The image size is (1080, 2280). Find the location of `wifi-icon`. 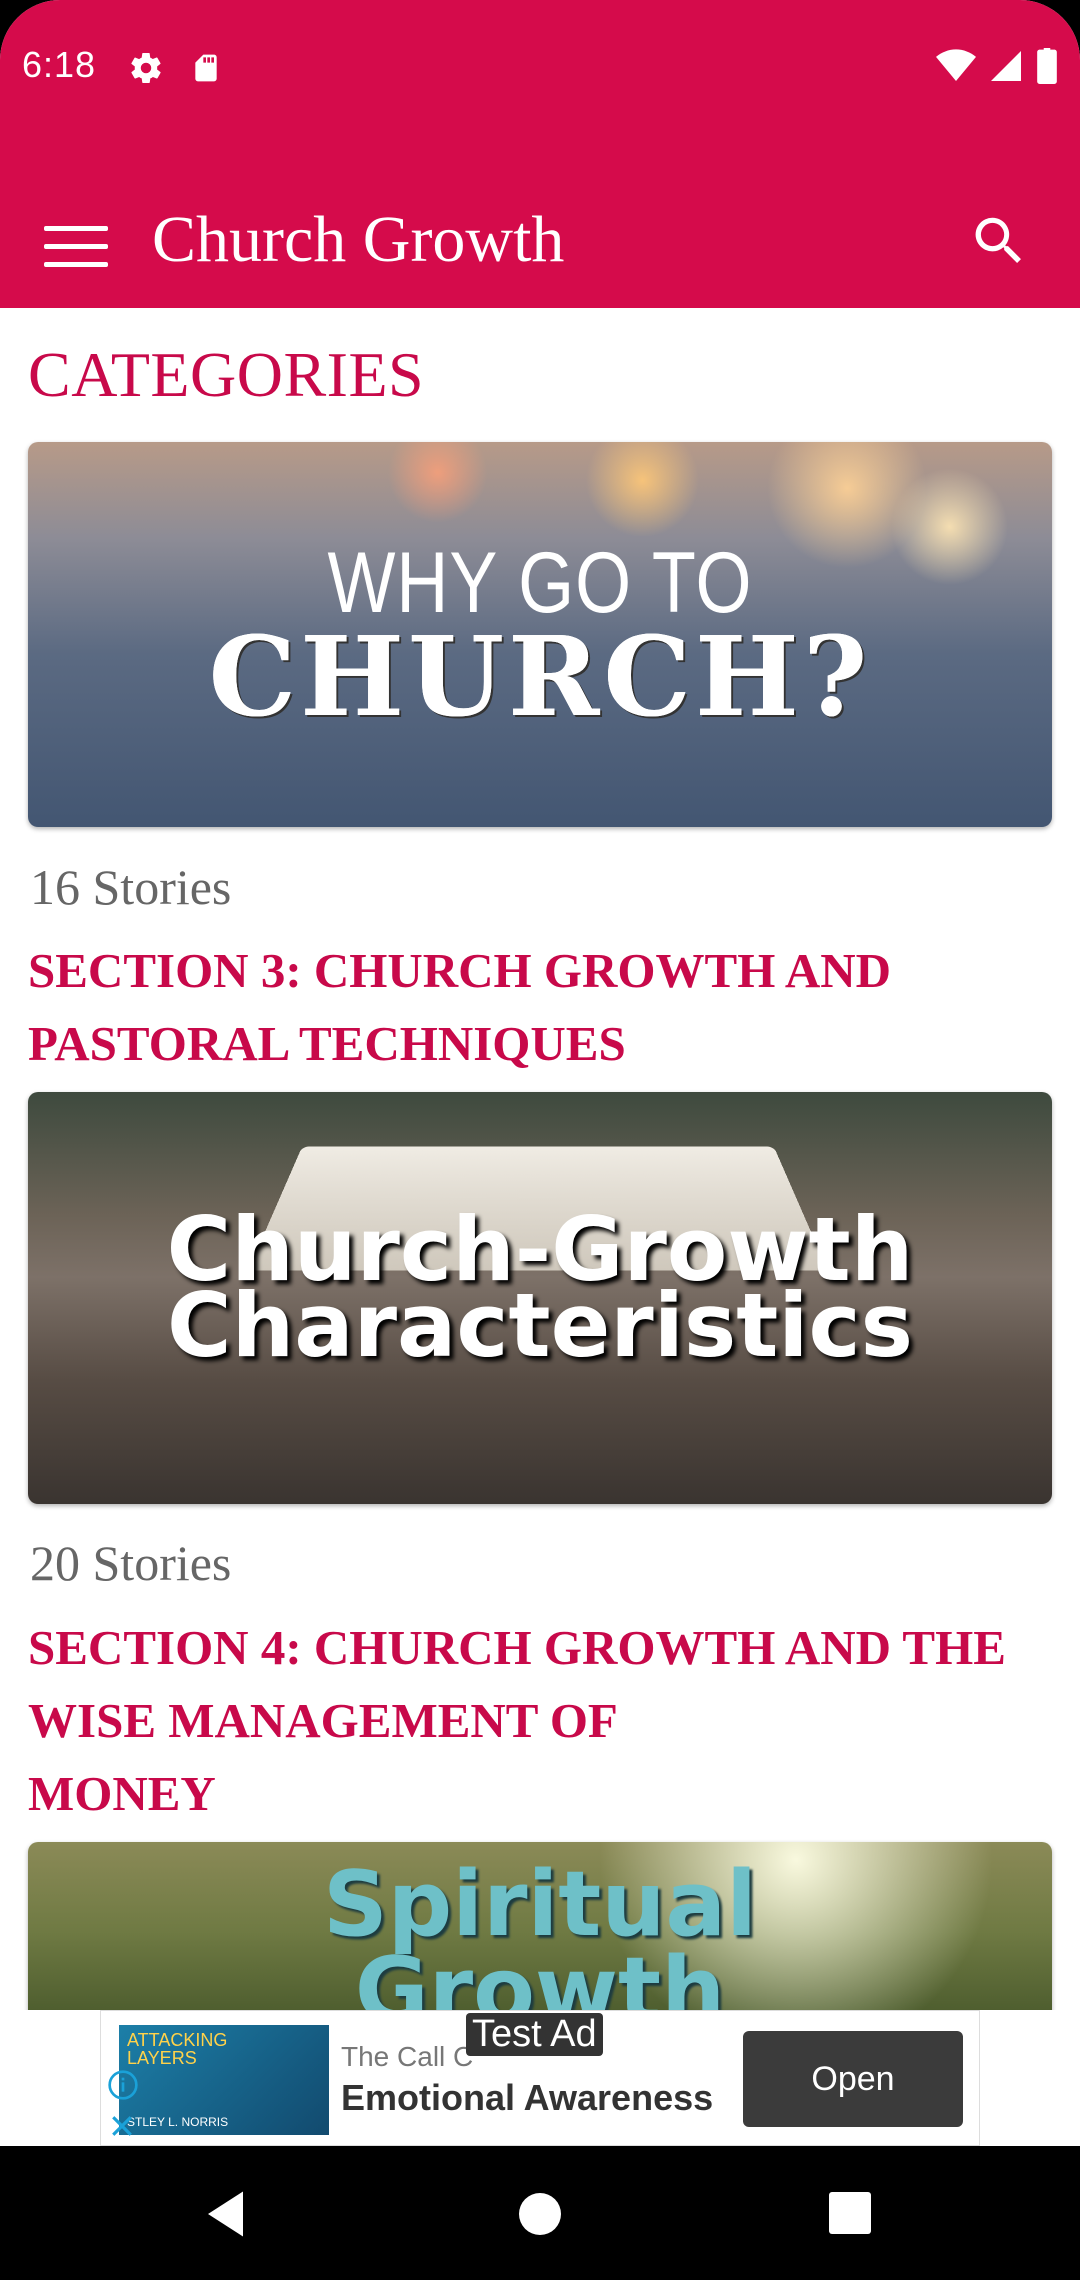

wifi-icon is located at coordinates (956, 65).